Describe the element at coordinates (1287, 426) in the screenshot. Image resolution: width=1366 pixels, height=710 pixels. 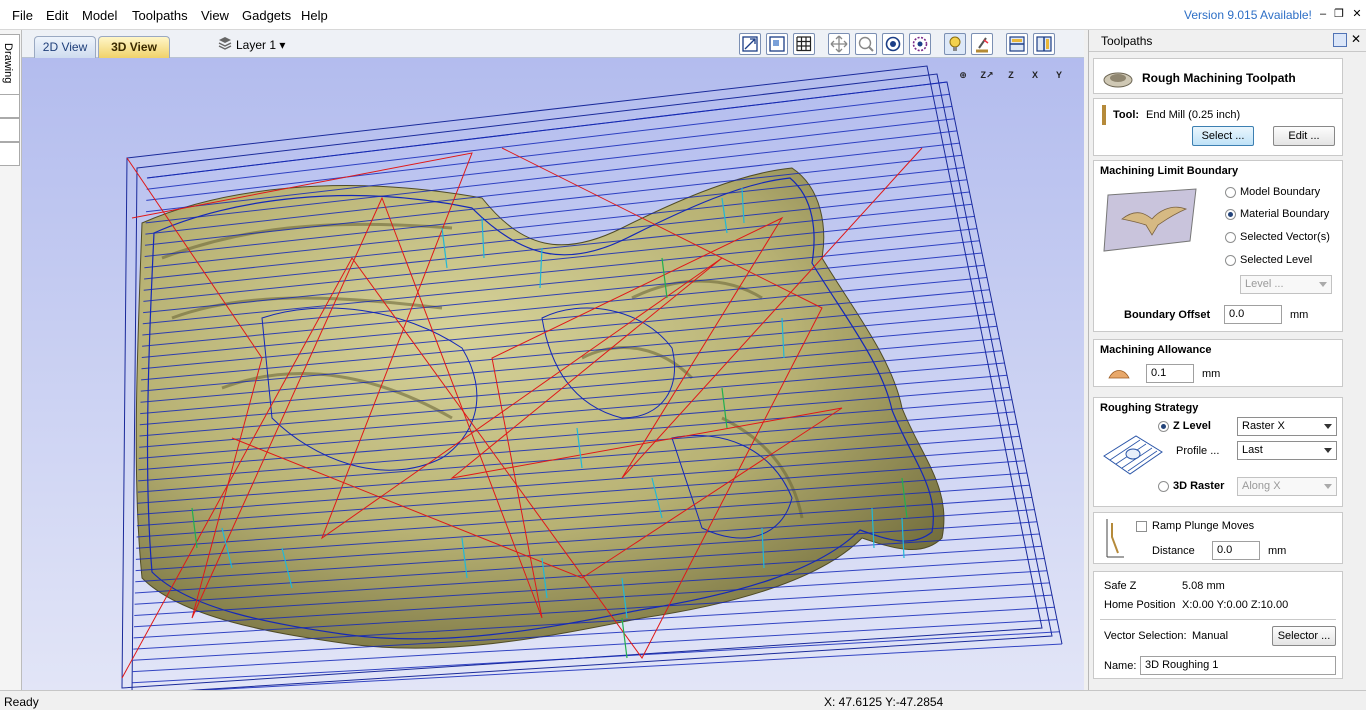
I see `z-level-dropdown: Raster X` at that location.